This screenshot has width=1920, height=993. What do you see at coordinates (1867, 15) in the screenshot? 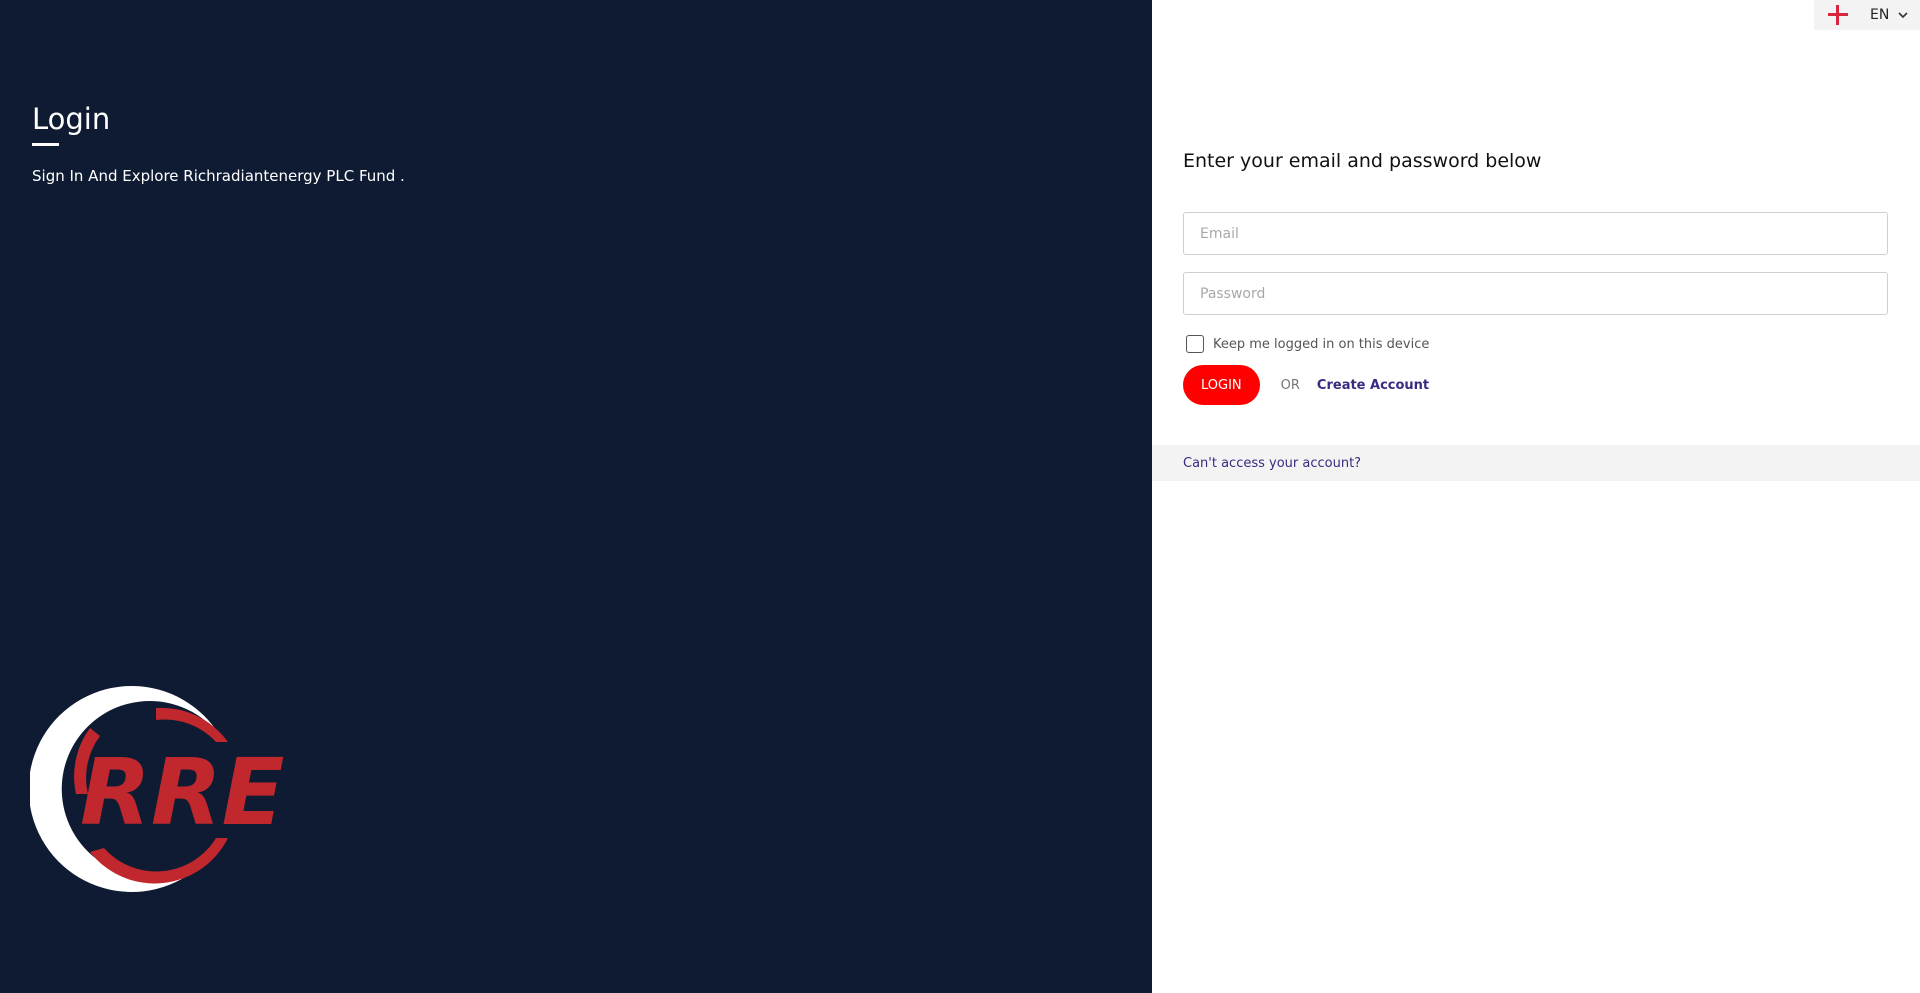
I see `language-switcher: EN` at bounding box center [1867, 15].